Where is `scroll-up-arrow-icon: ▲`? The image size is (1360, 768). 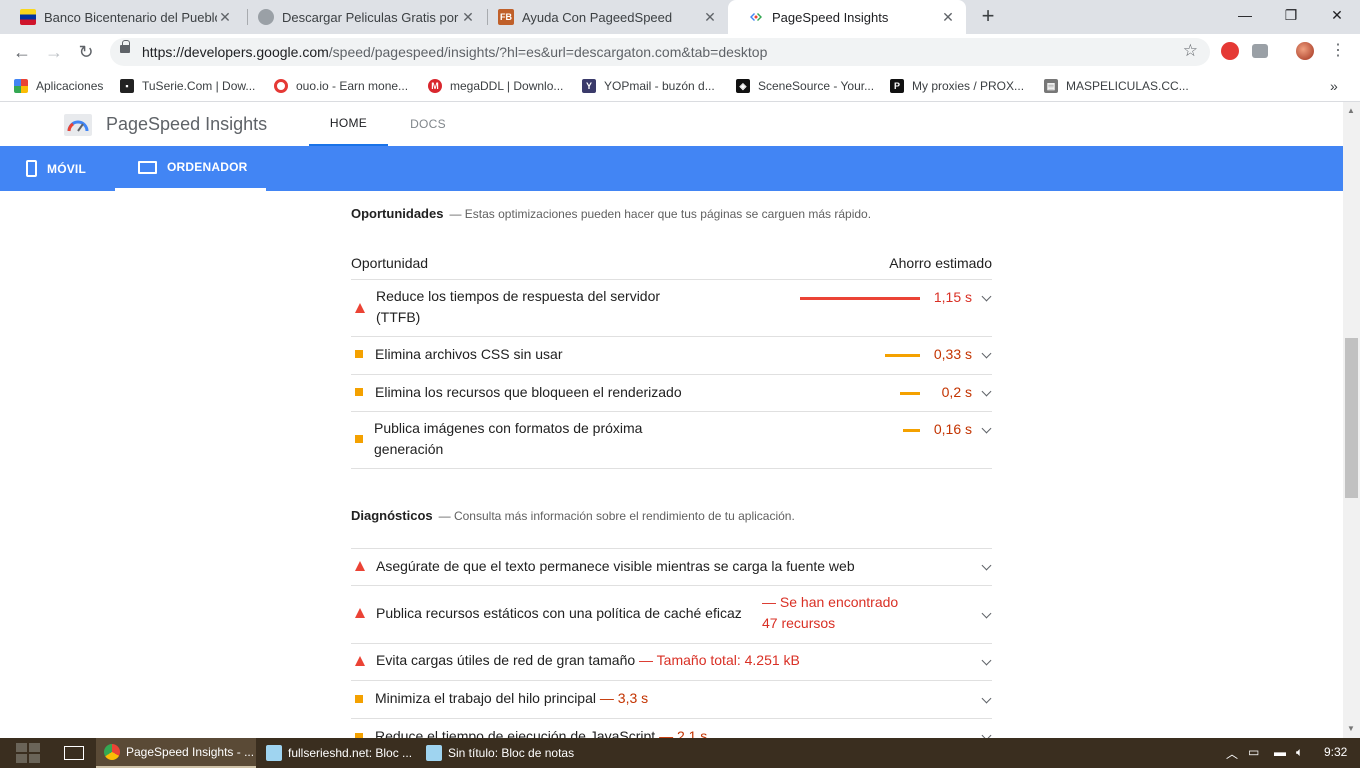 scroll-up-arrow-icon: ▲ is located at coordinates (1351, 110).